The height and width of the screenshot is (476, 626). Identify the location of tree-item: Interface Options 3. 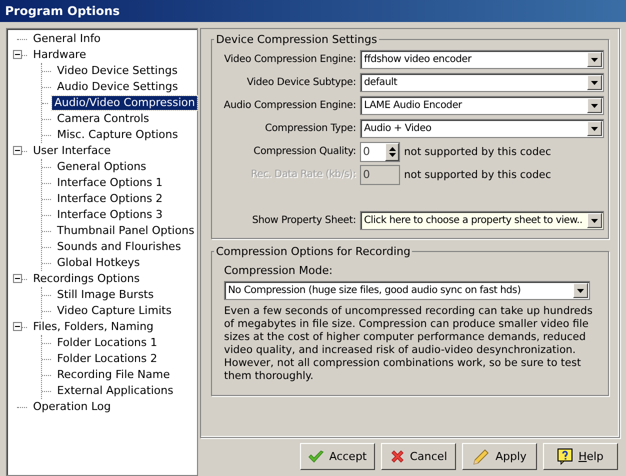
(110, 215).